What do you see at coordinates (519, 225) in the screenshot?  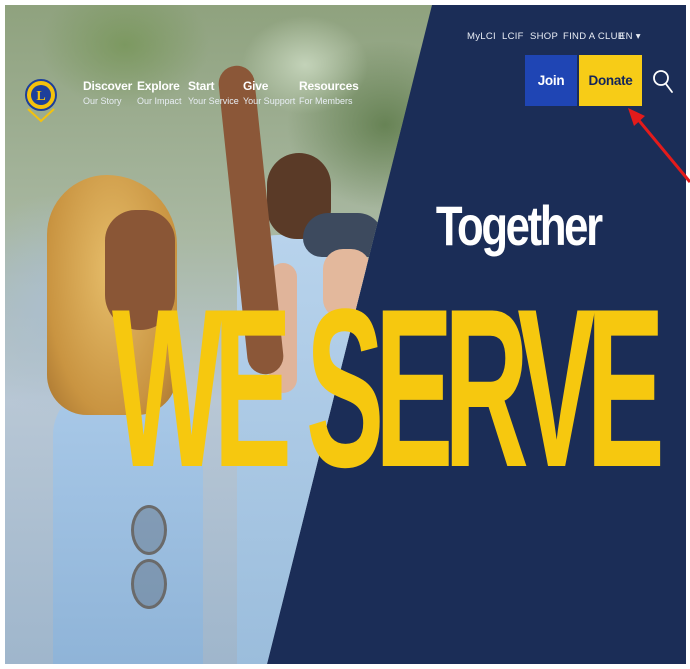 I see `hero-headline-together: Together` at bounding box center [519, 225].